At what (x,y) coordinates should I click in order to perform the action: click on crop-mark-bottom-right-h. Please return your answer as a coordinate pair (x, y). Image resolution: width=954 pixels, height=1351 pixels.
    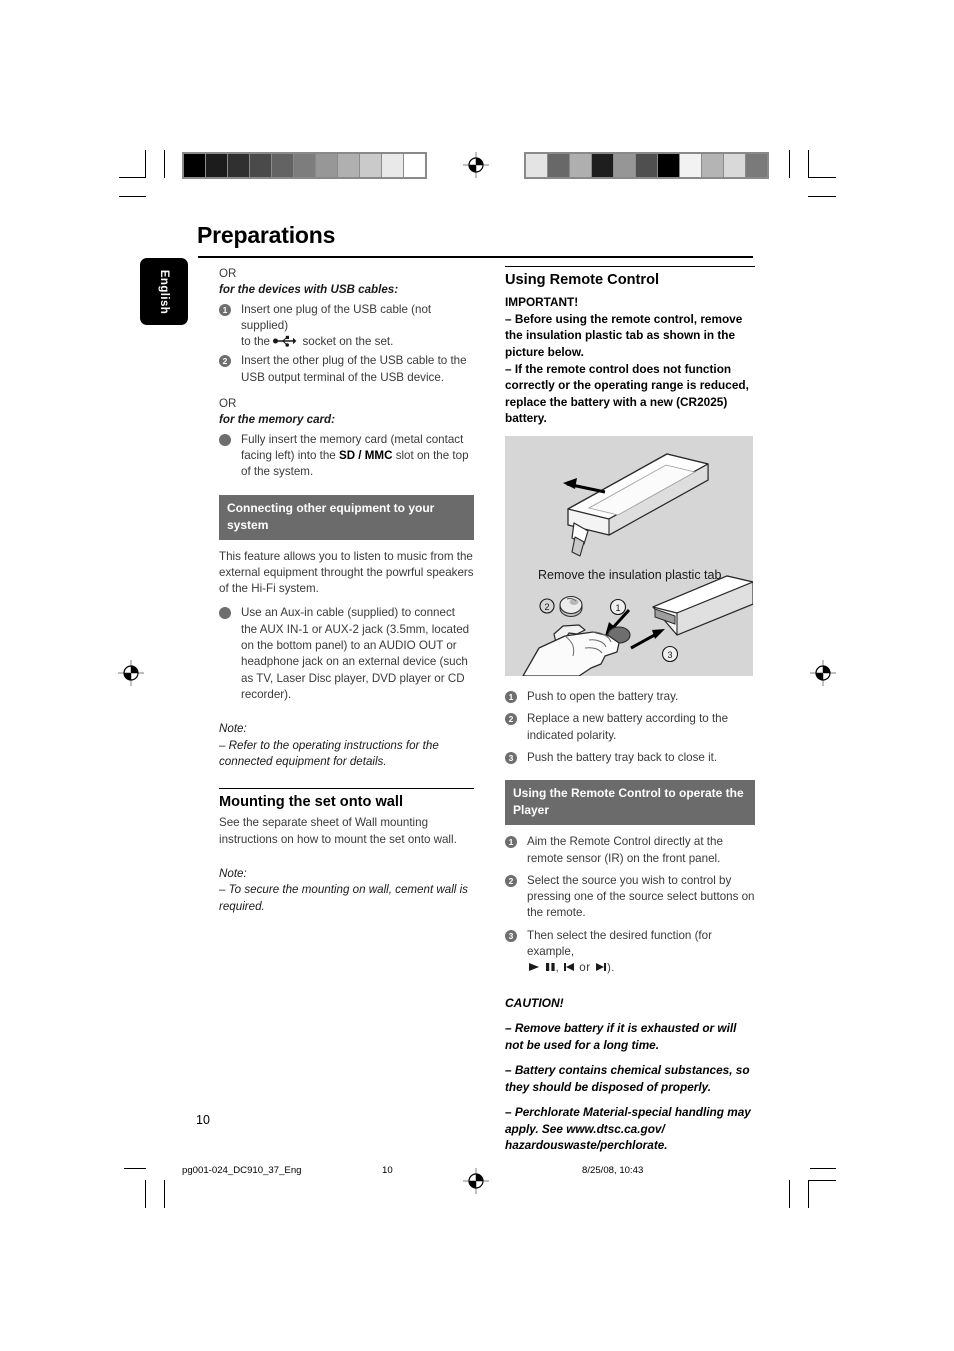
    Looking at the image, I should click on (822, 1180).